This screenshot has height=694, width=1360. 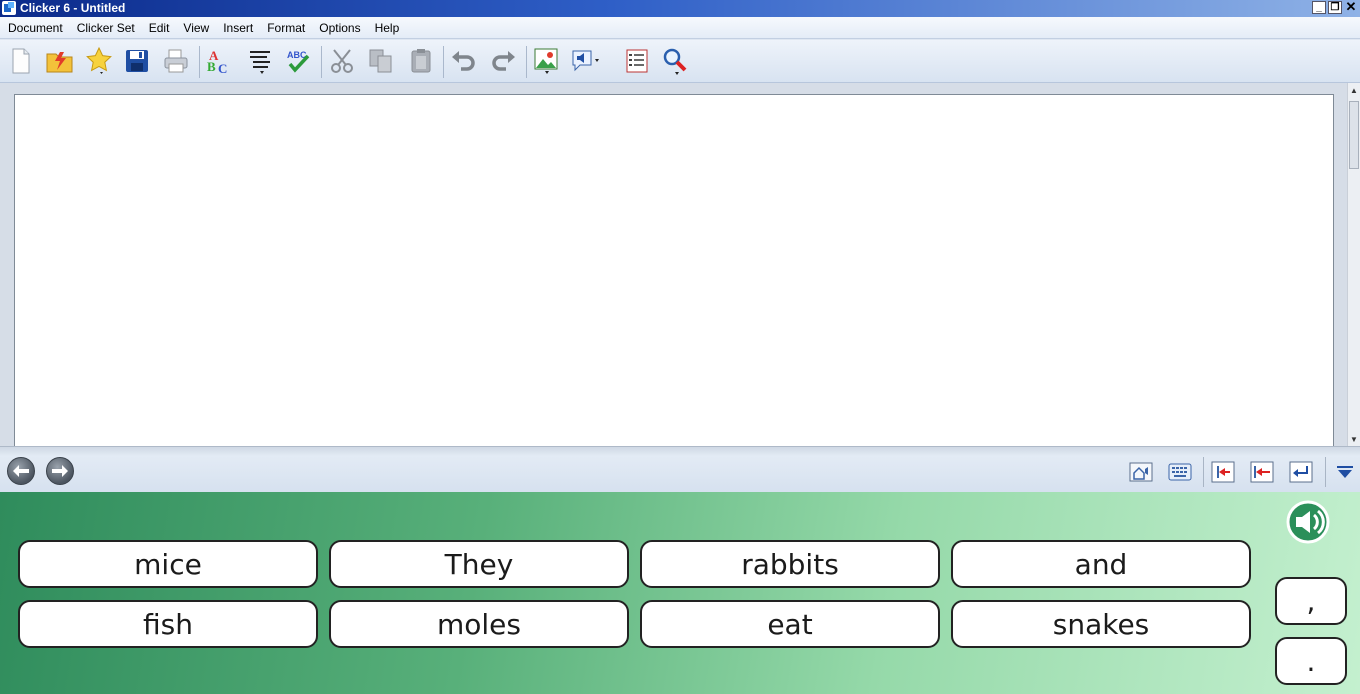 What do you see at coordinates (1223, 472) in the screenshot?
I see `move-to-start-icon` at bounding box center [1223, 472].